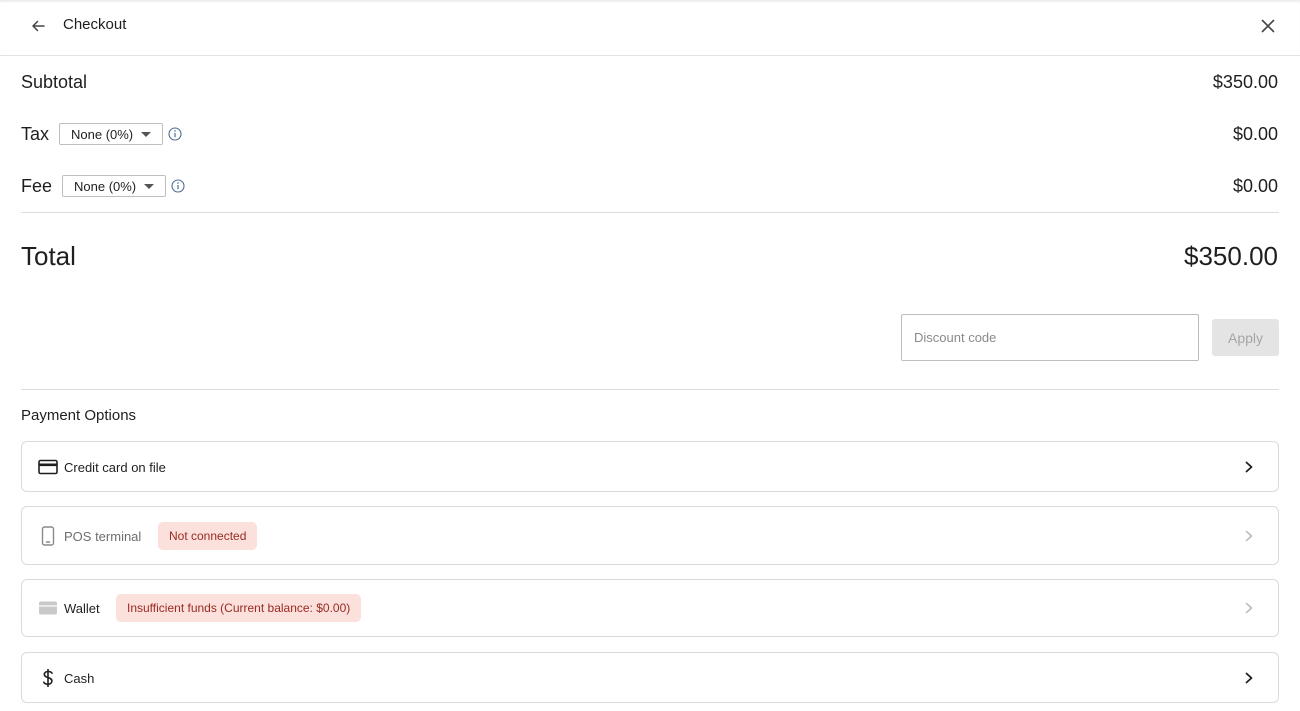 This screenshot has height=711, width=1300. Describe the element at coordinates (48, 608) in the screenshot. I see `wallet-icon` at that location.